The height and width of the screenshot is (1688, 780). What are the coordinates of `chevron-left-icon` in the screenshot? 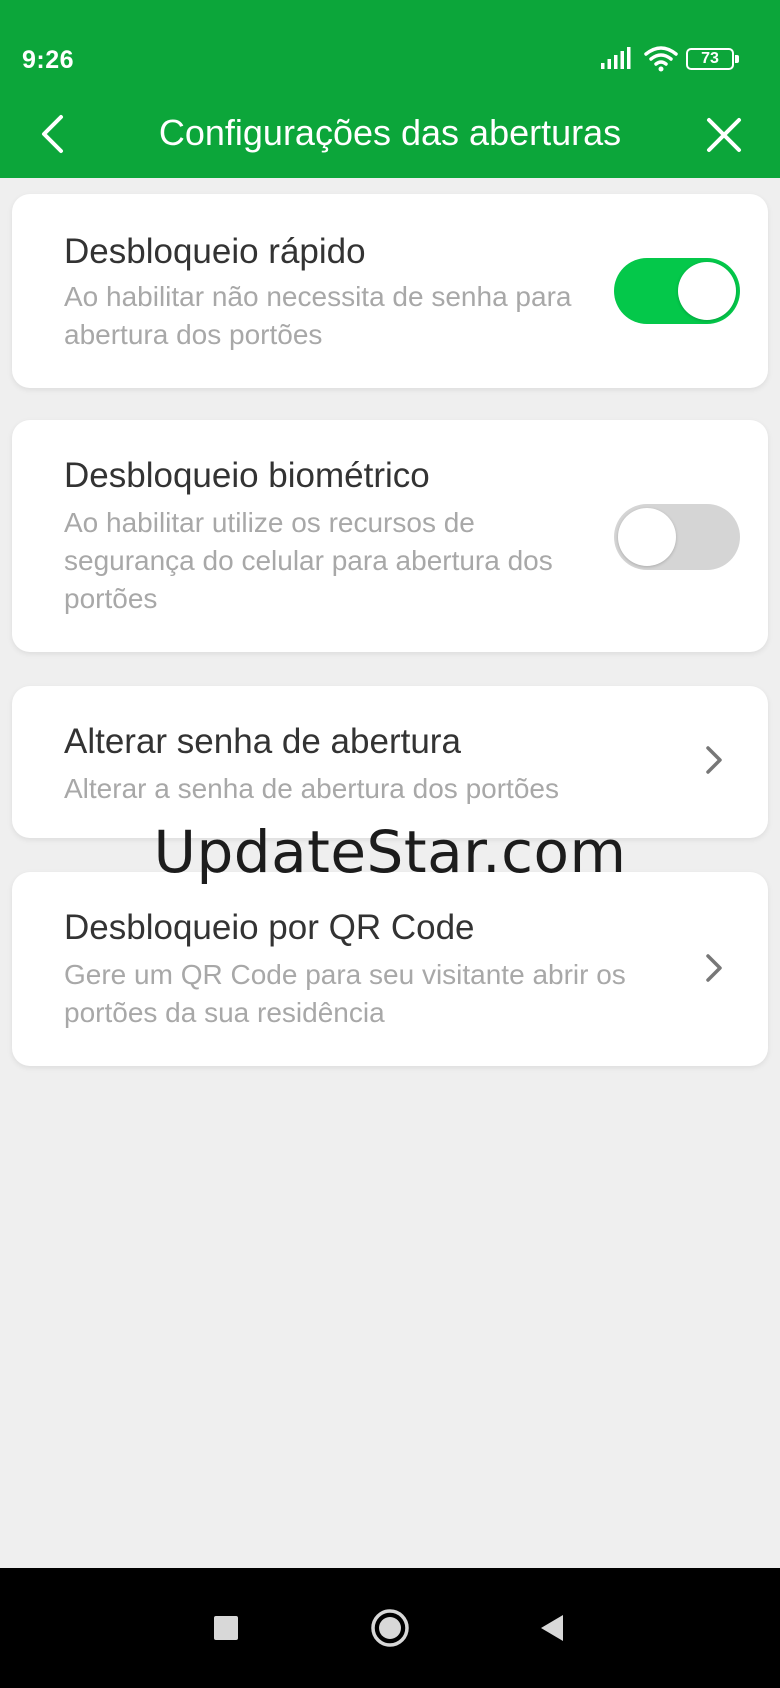 It's located at (52, 134).